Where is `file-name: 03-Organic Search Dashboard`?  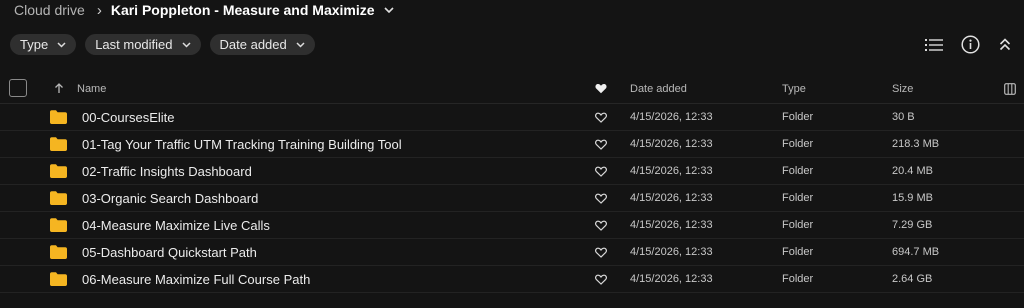
file-name: 03-Organic Search Dashboard is located at coordinates (170, 198).